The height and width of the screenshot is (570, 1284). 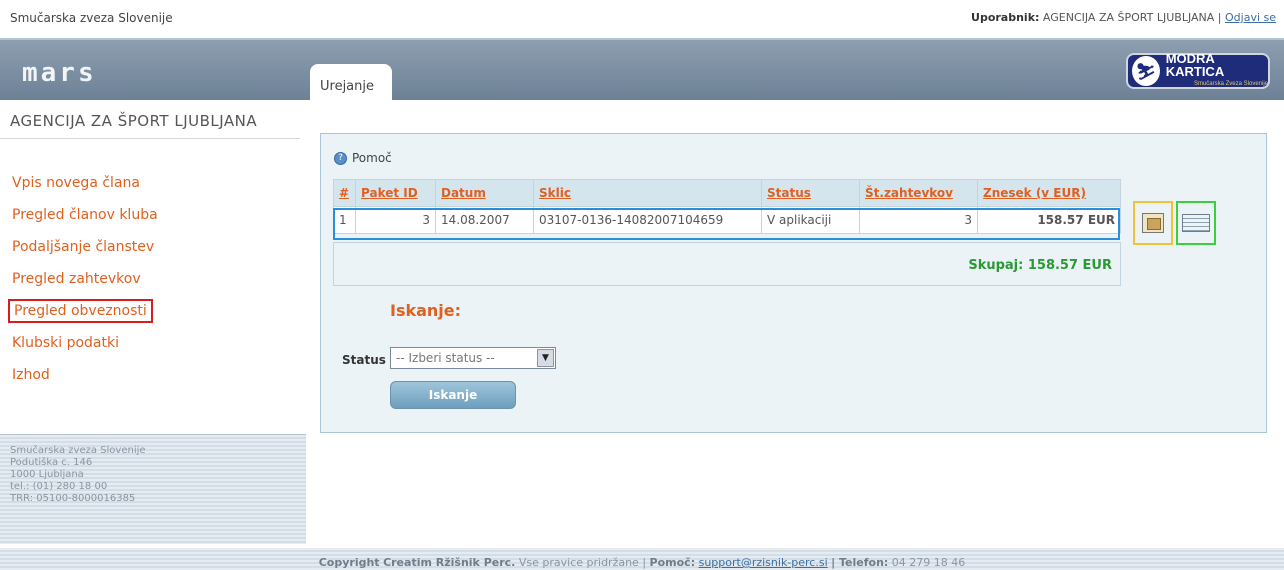 What do you see at coordinates (810, 193) in the screenshot?
I see `column-header-status: Status` at bounding box center [810, 193].